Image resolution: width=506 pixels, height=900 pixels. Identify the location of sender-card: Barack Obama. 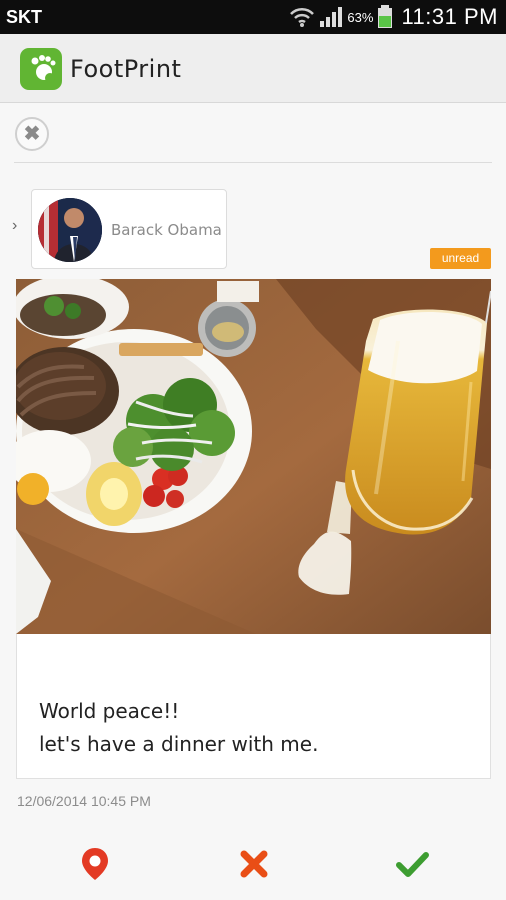
(129, 229).